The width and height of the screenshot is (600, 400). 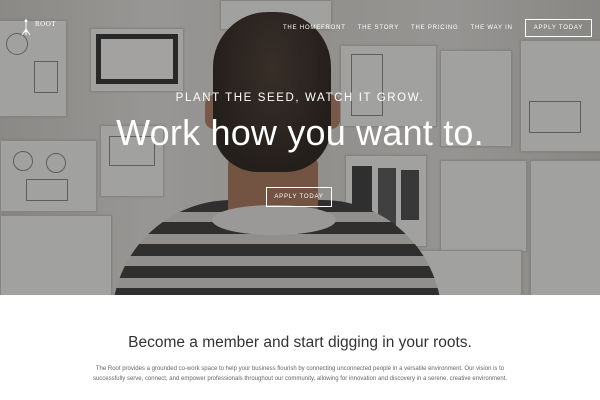 What do you see at coordinates (299, 197) in the screenshot?
I see `hero-apply-button: APPLY TODAY` at bounding box center [299, 197].